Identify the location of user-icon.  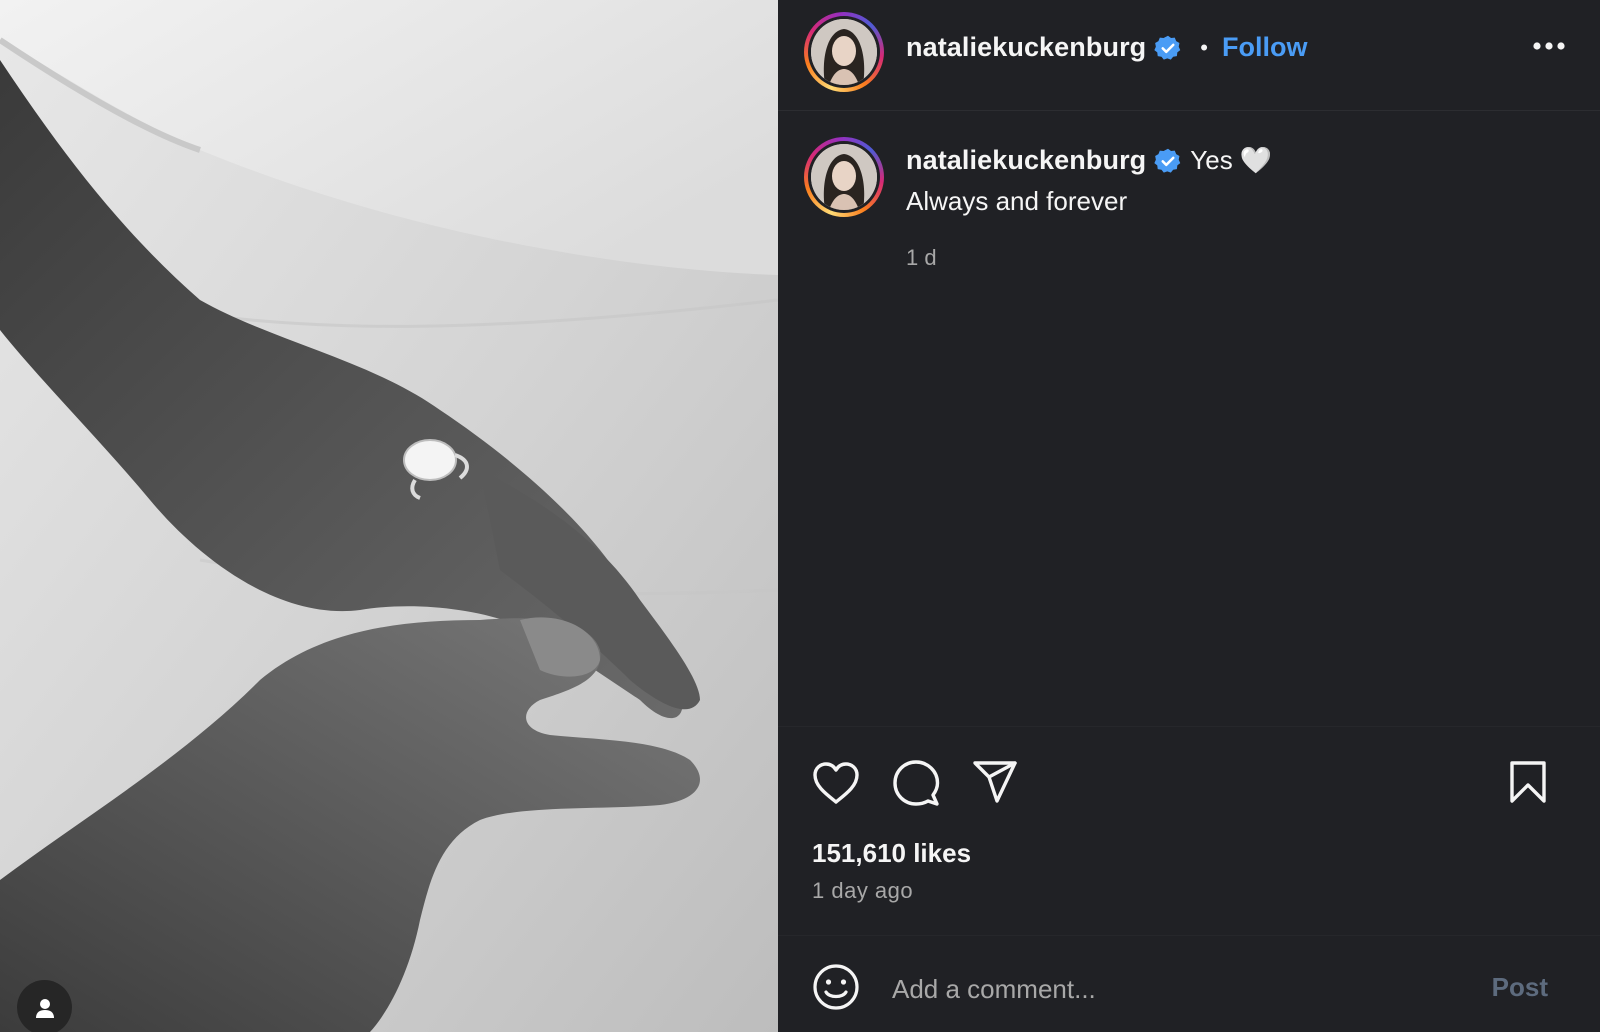
(44, 1008).